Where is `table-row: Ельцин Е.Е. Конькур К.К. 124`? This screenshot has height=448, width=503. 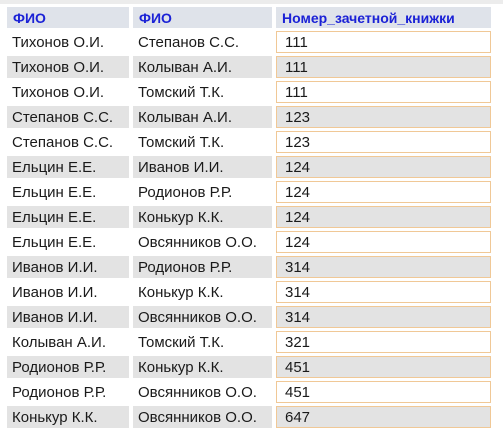 table-row: Ельцин Е.Е. Конькур К.К. 124 is located at coordinates (249, 217).